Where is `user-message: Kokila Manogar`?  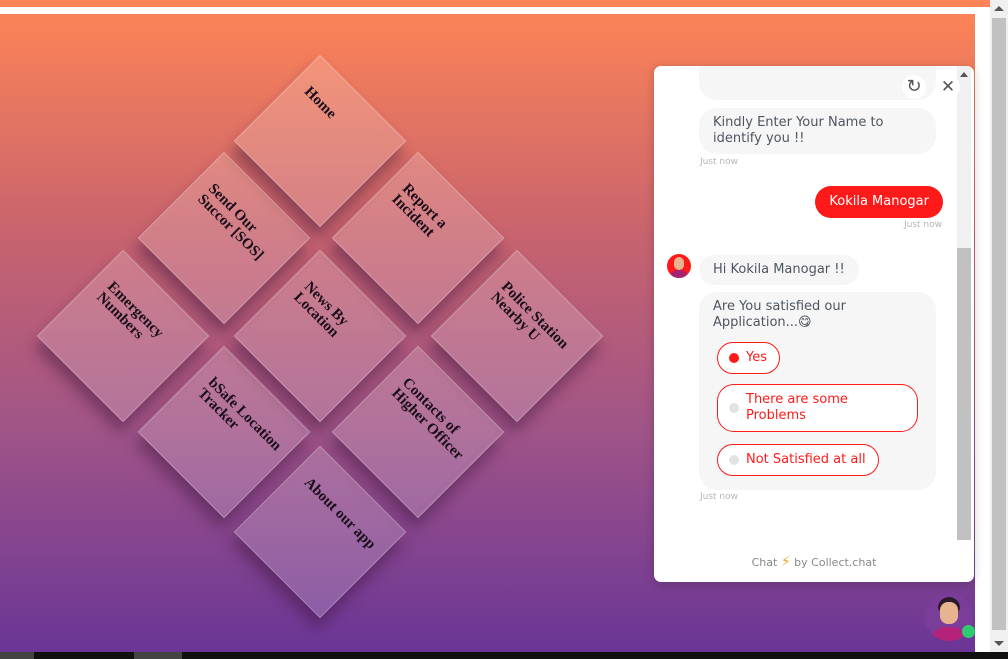
user-message: Kokila Manogar is located at coordinates (879, 202).